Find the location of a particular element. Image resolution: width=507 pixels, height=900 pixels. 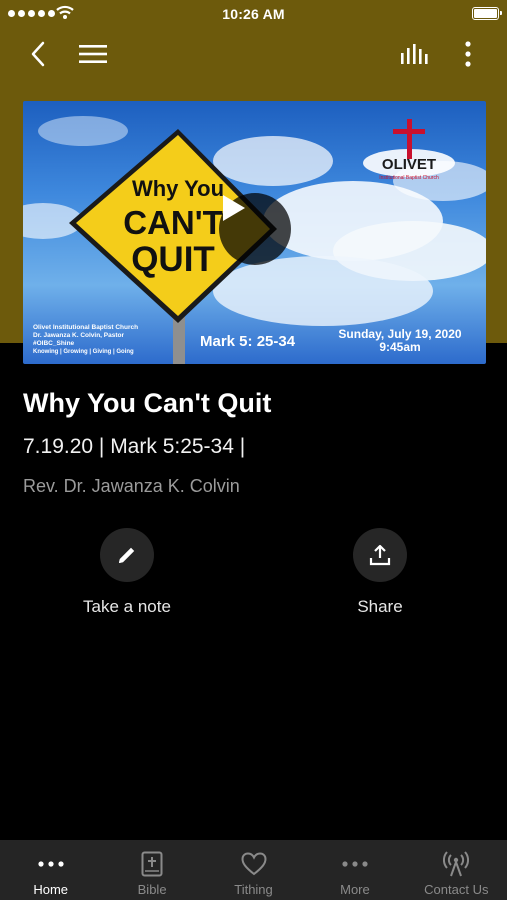

sign-text-line3: QUIT is located at coordinates (173, 259).